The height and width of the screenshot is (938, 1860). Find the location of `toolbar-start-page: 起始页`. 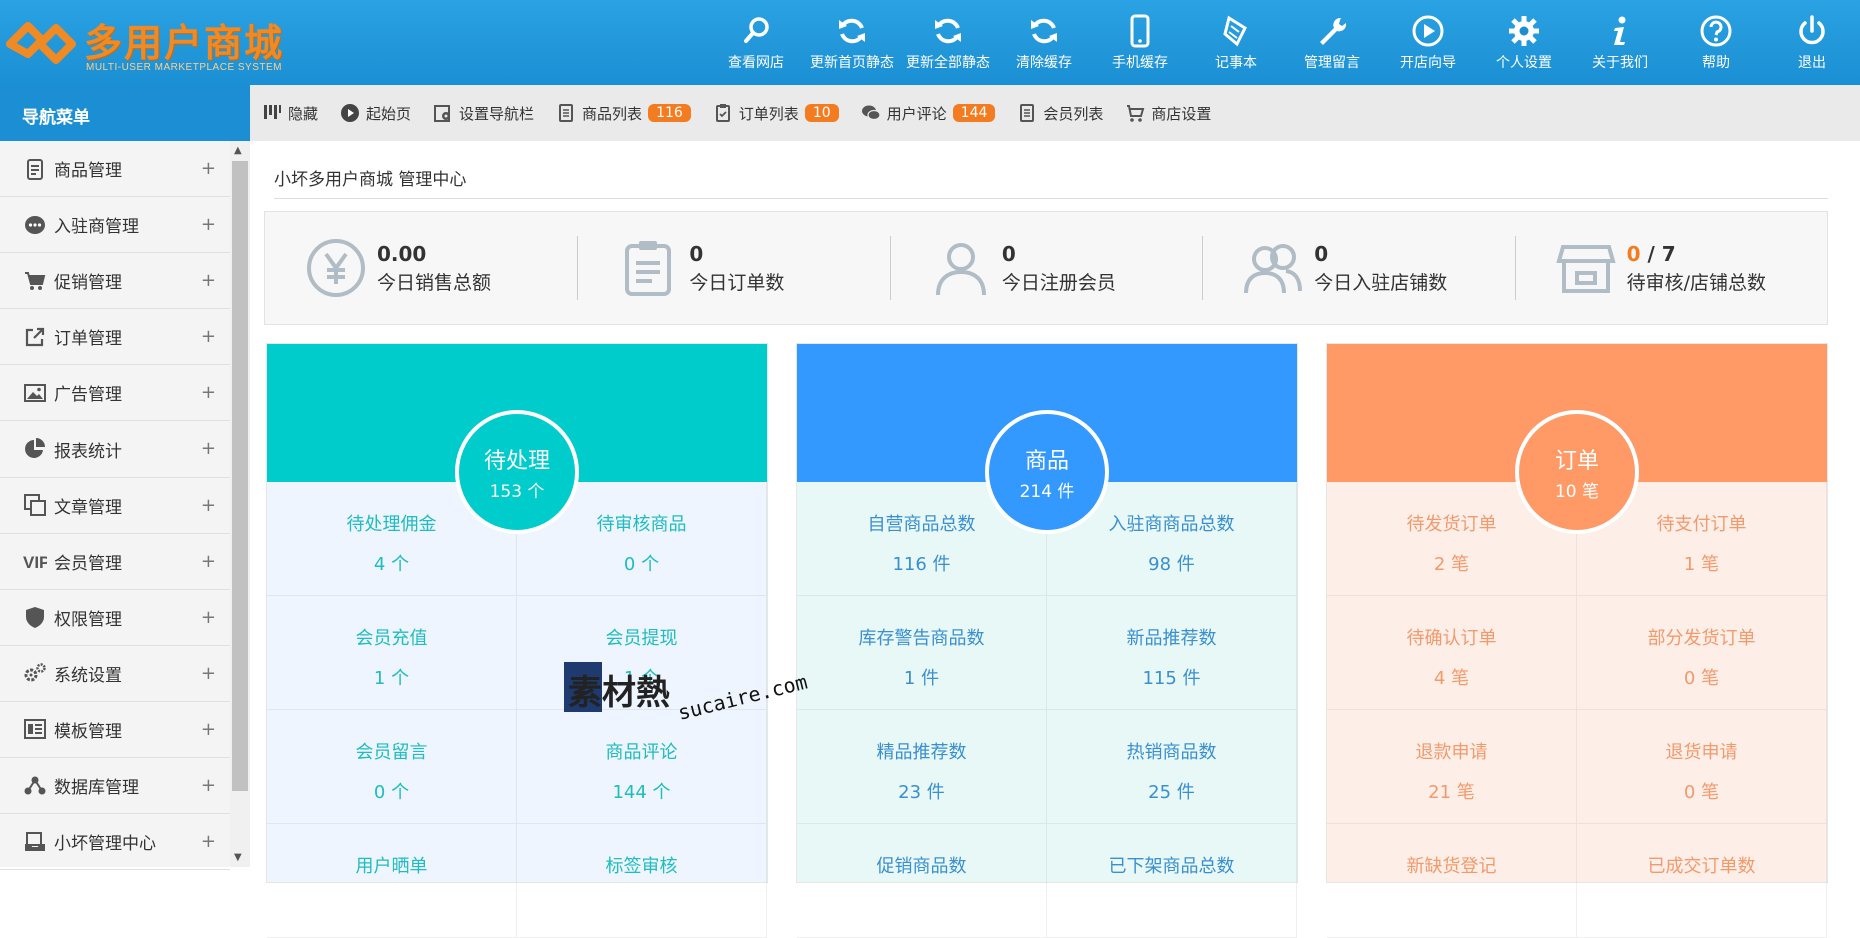

toolbar-start-page: 起始页 is located at coordinates (375, 113).